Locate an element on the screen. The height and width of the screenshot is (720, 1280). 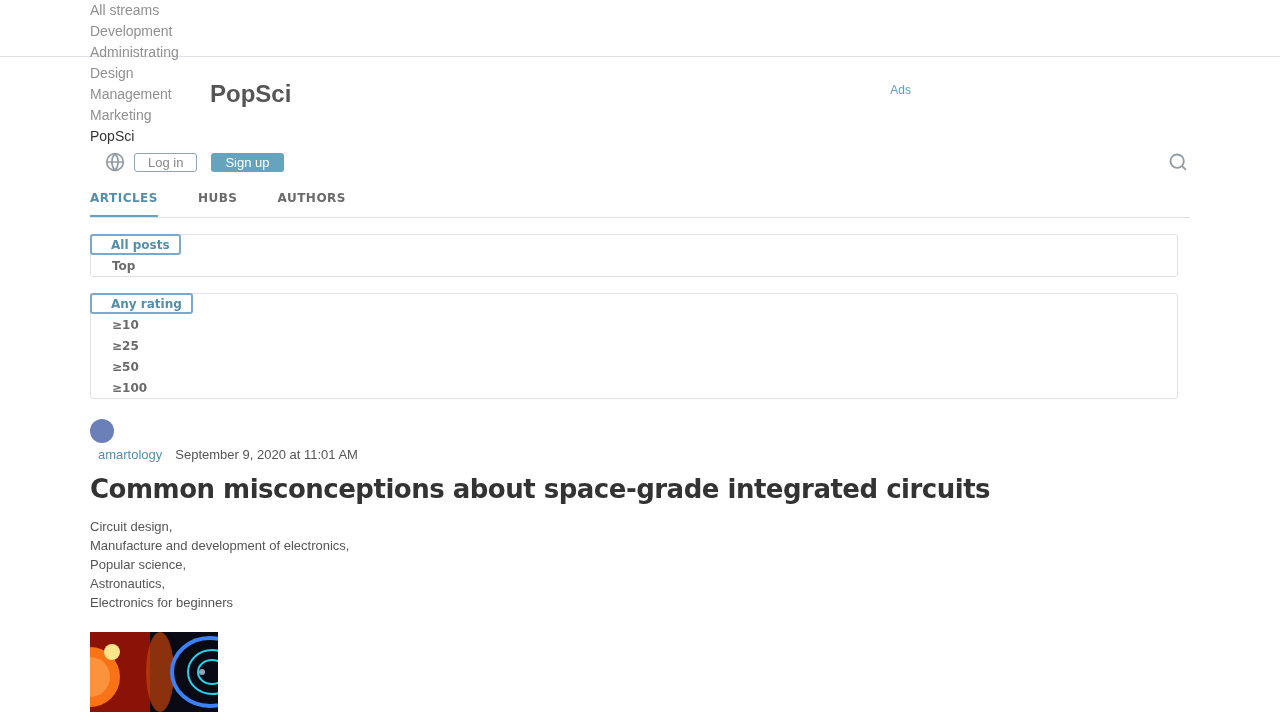
globe-icon is located at coordinates (115, 162).